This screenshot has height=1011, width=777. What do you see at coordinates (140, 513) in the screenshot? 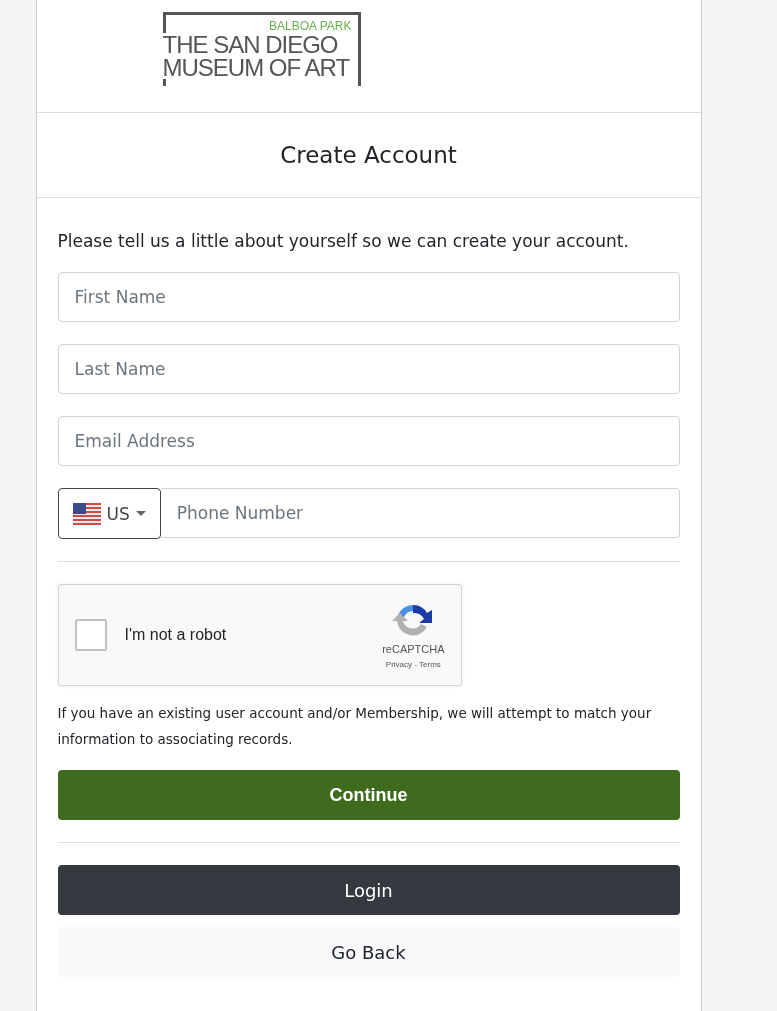
I see `caret-icon` at bounding box center [140, 513].